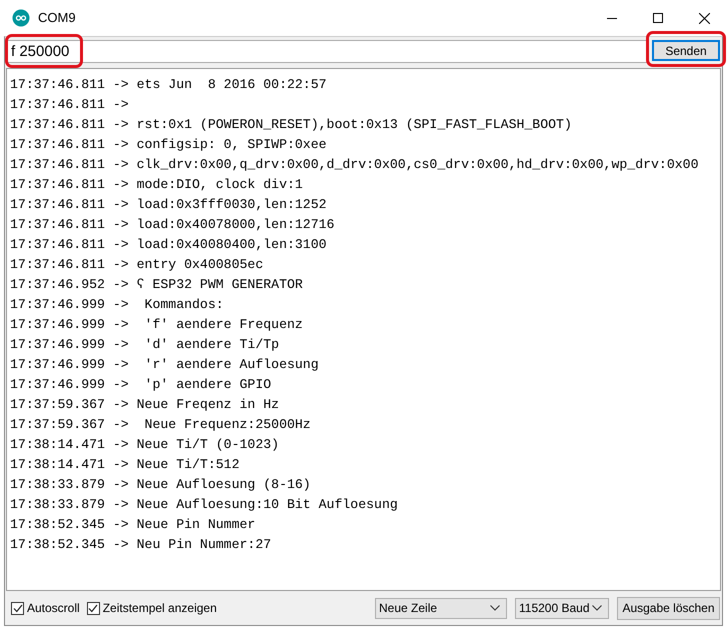 The height and width of the screenshot is (630, 727). I want to click on output-line: 17:38:14.471 -> Neue Ti/T:512, so click(125, 465).